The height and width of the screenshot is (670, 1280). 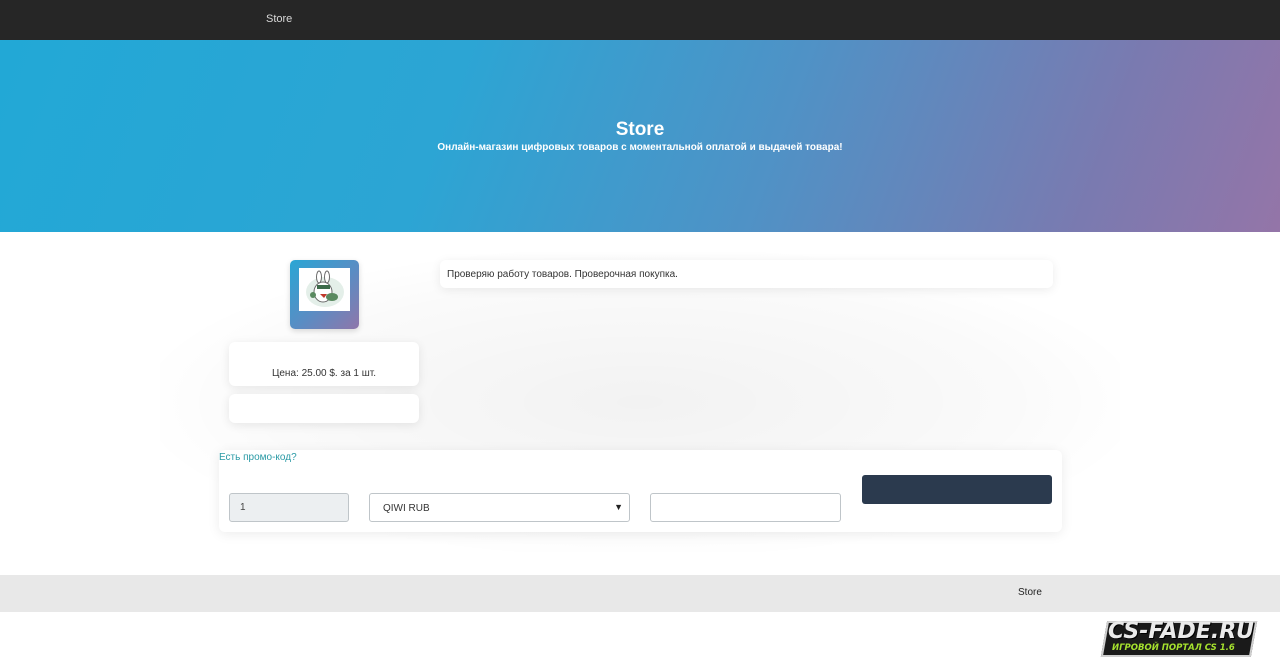 What do you see at coordinates (324, 364) in the screenshot?
I see `price-card: Цена: 25.00 $. за 1 шт.` at bounding box center [324, 364].